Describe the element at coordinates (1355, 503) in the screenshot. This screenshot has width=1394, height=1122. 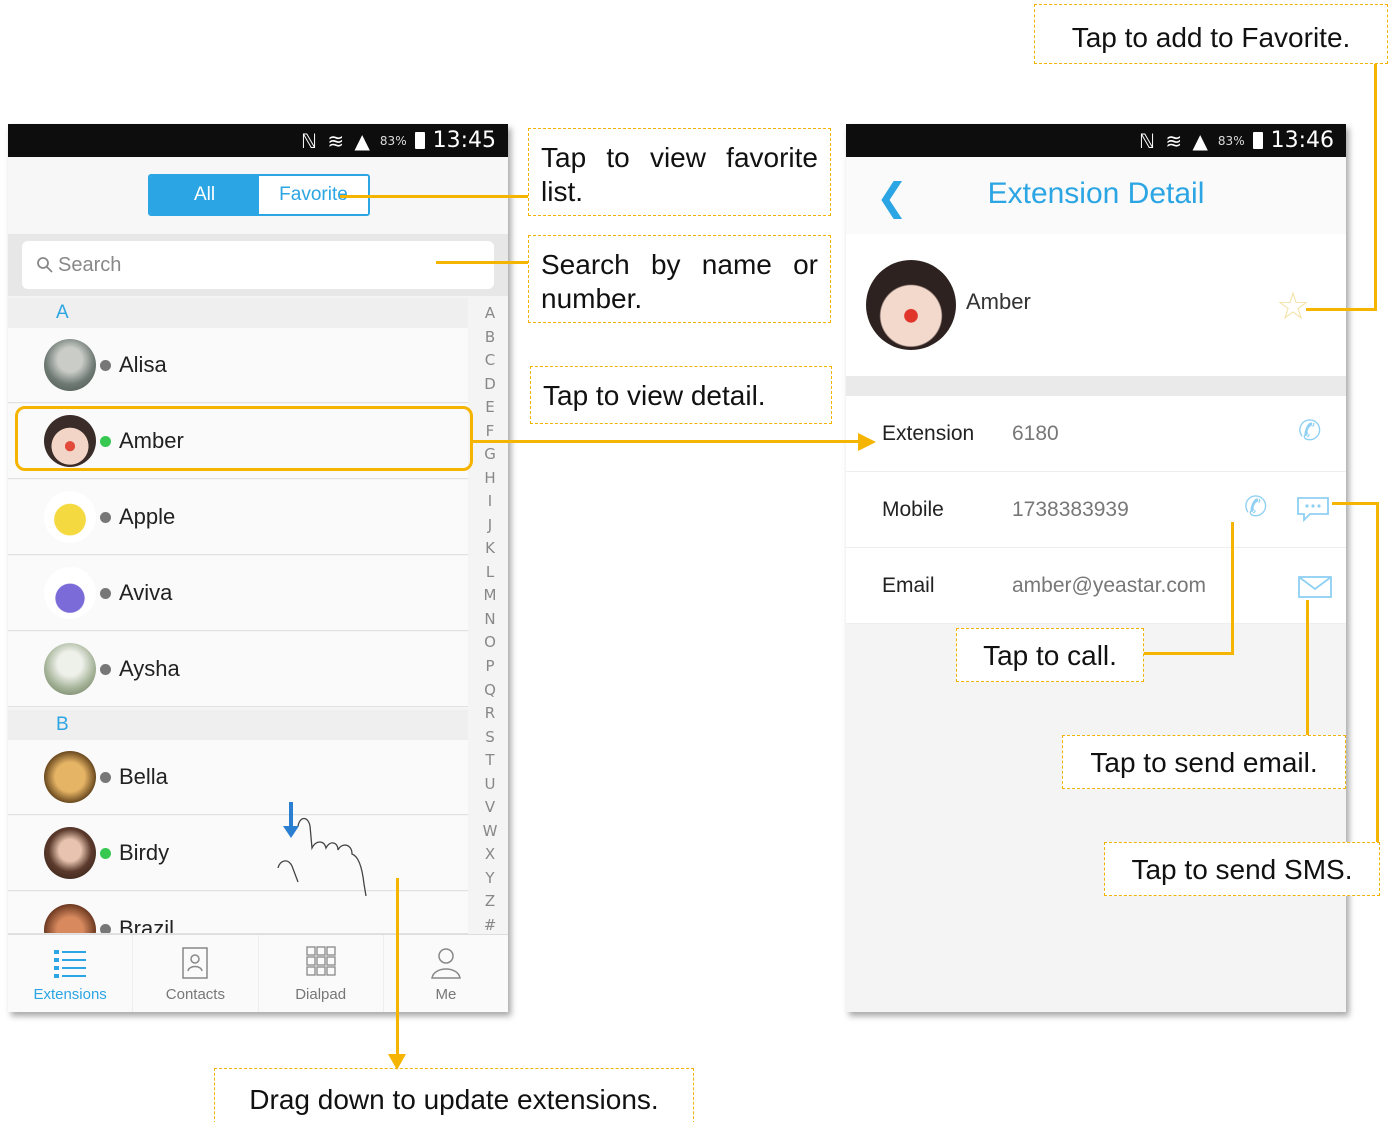
I see `connector-sms-h` at that location.